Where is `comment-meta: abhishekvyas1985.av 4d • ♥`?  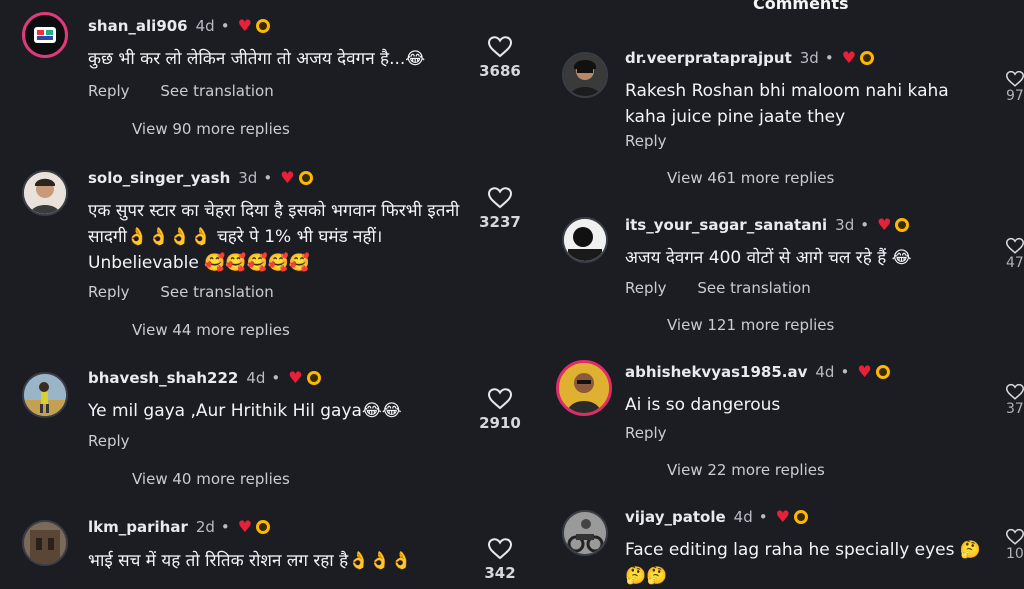
comment-meta: abhishekvyas1985.av 4d • ♥ is located at coordinates (757, 371).